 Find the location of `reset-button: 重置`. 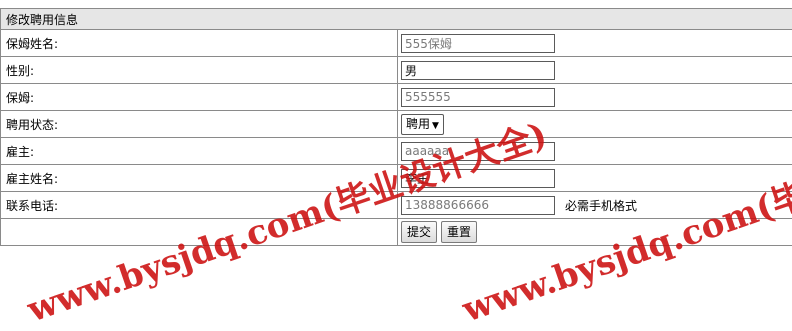

reset-button: 重置 is located at coordinates (459, 232).